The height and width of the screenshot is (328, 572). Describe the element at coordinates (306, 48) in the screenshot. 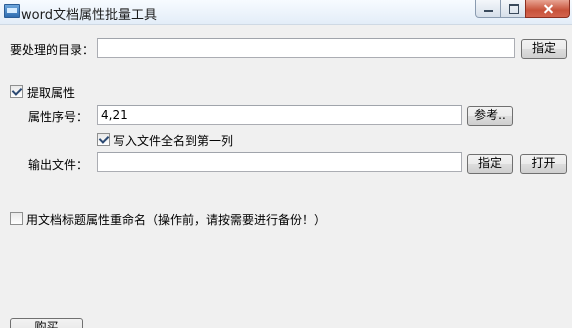

I see `directory-input` at that location.